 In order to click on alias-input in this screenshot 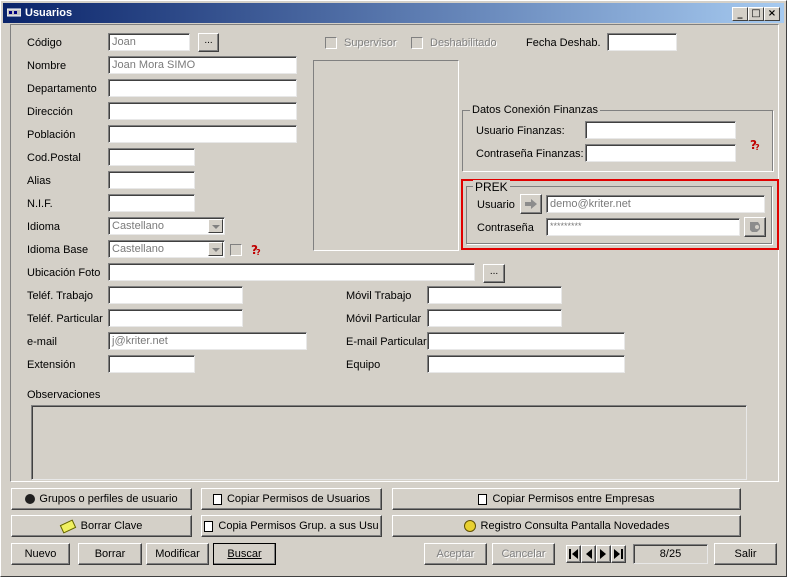, I will do `click(151, 180)`.